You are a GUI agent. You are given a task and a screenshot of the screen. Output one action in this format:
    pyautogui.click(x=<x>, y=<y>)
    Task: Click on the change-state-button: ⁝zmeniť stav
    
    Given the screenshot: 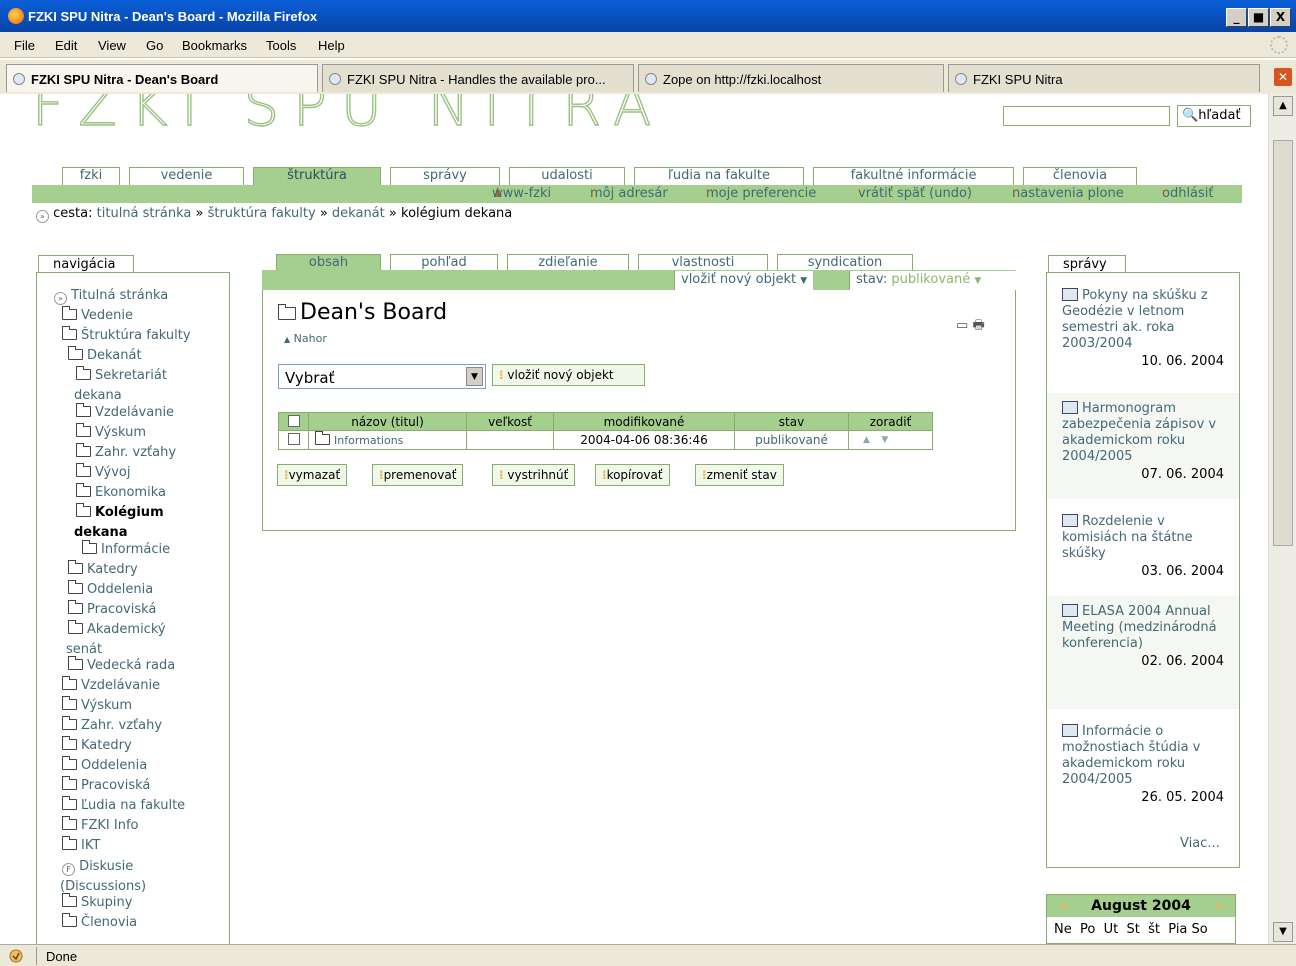 What is the action you would take?
    pyautogui.click(x=739, y=475)
    